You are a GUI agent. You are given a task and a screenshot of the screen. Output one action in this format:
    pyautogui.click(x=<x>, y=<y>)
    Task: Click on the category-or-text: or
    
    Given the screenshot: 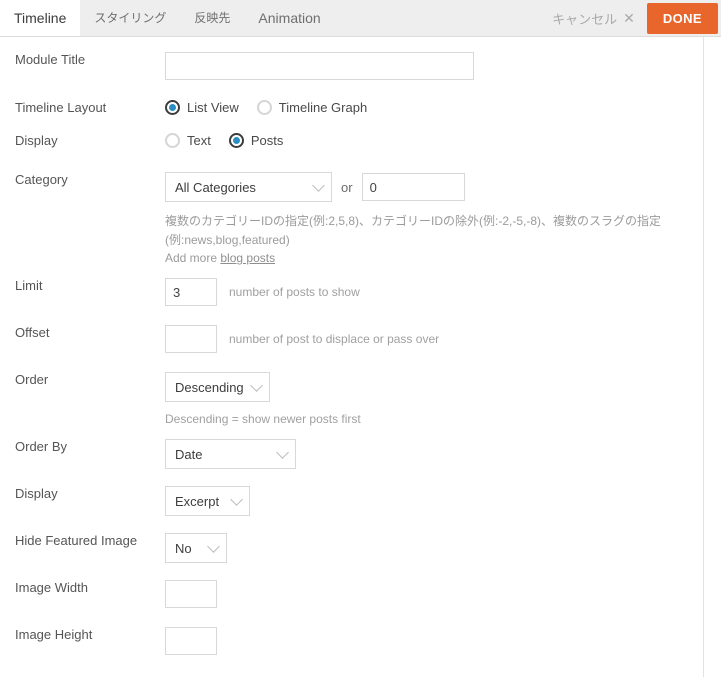 What is the action you would take?
    pyautogui.click(x=347, y=187)
    